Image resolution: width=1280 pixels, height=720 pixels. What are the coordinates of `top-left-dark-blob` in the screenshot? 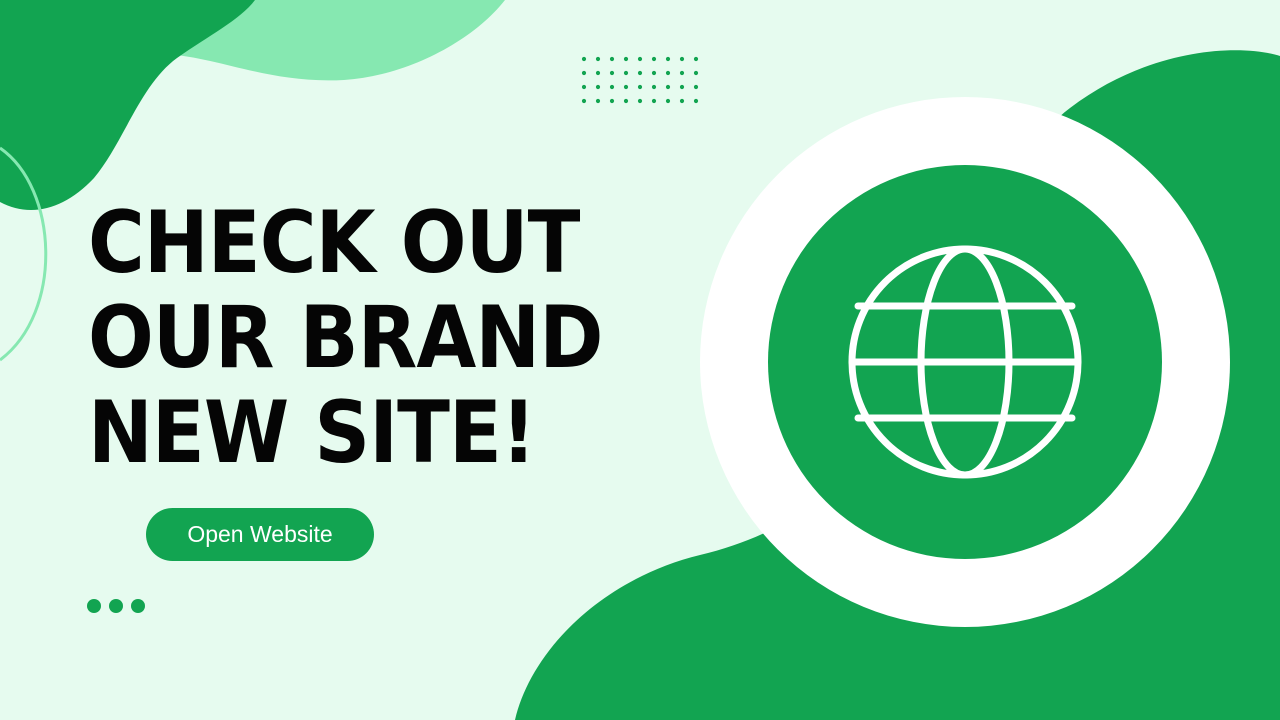 It's located at (127, 105).